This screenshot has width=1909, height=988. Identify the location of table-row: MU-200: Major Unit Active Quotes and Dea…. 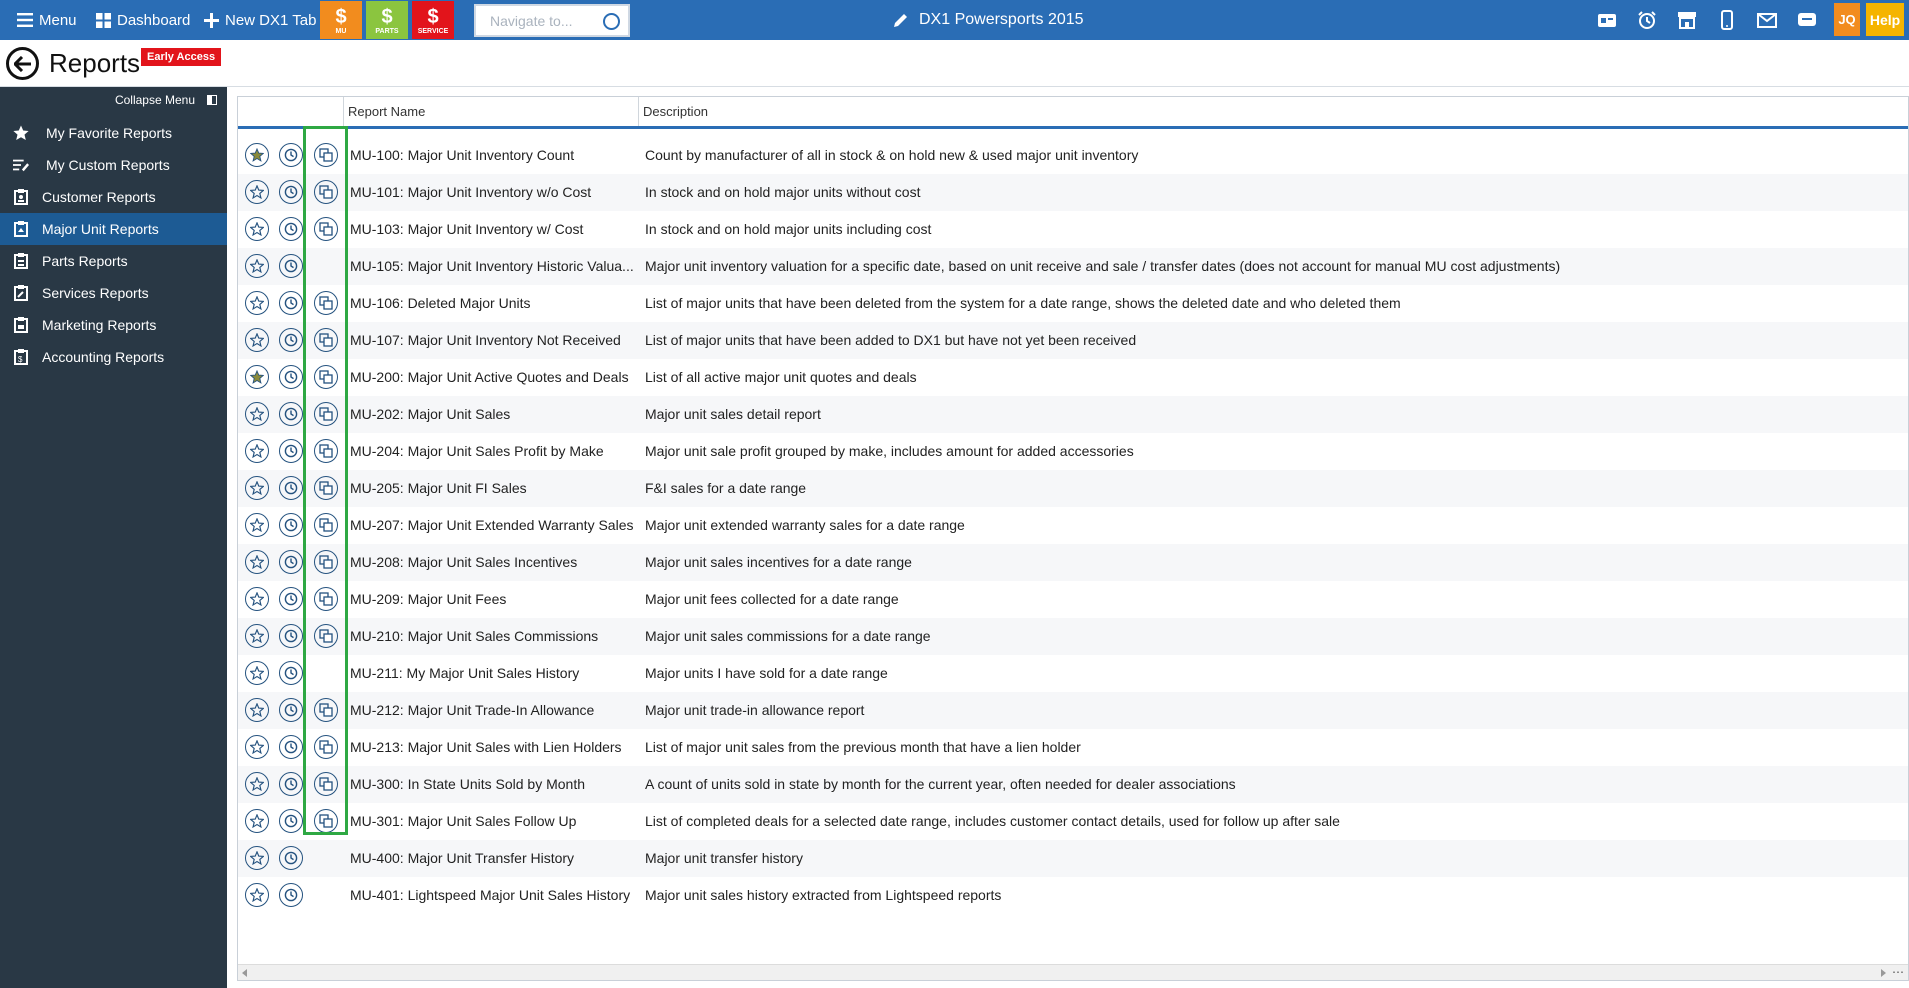
(1073, 377).